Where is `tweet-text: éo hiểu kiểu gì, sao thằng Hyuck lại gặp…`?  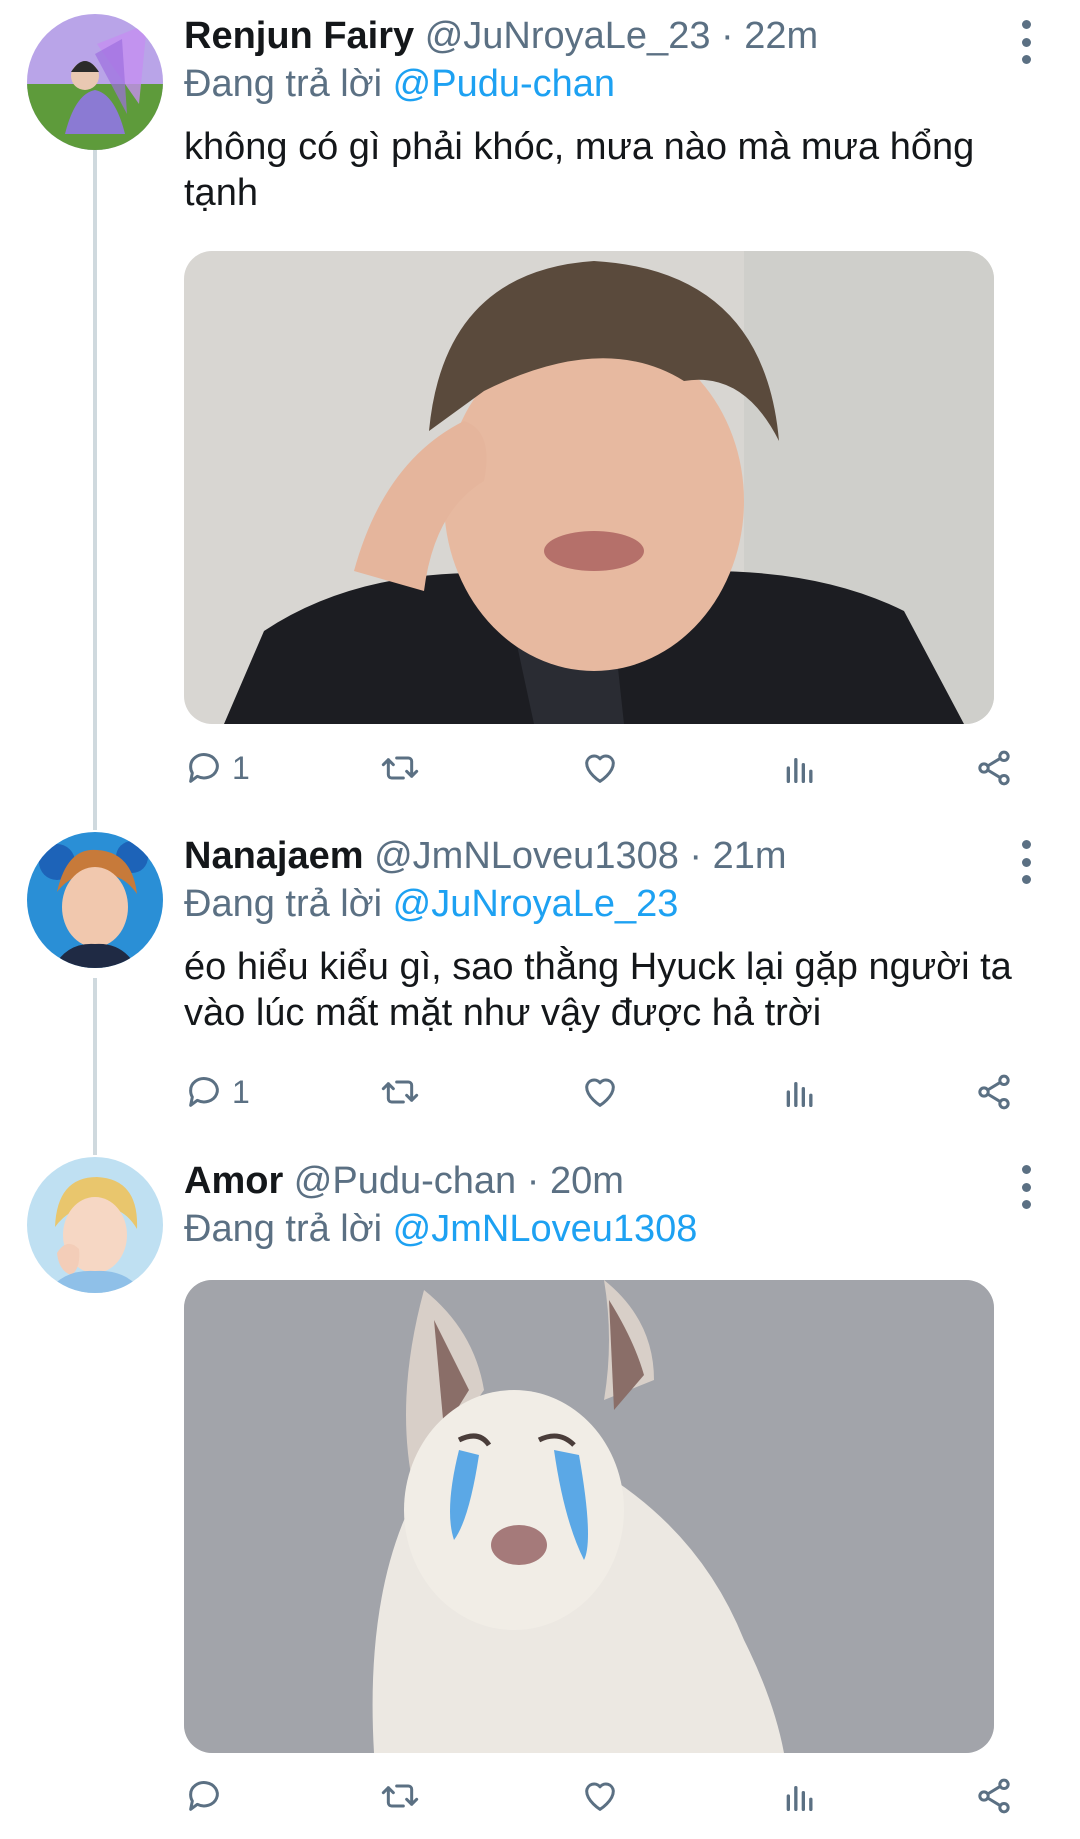 tweet-text: éo hiểu kiểu gì, sao thằng Hyuck lại gặp… is located at coordinates (598, 990).